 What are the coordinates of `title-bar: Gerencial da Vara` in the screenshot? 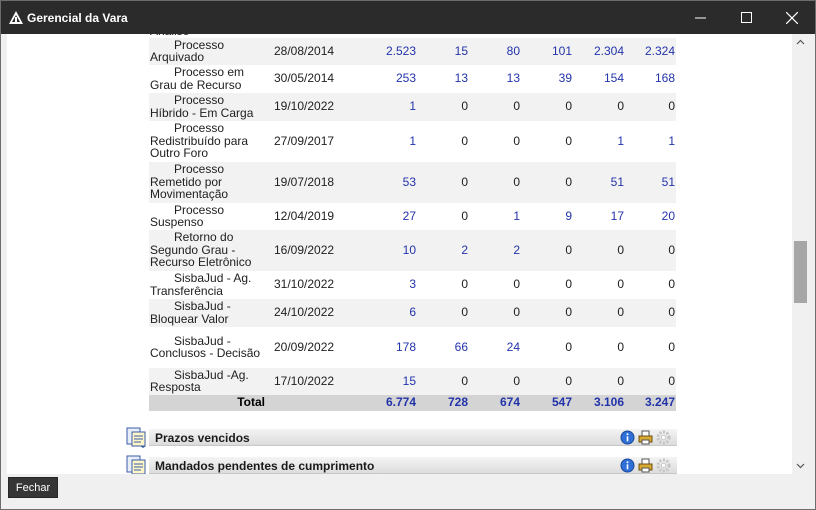 It's located at (408, 17).